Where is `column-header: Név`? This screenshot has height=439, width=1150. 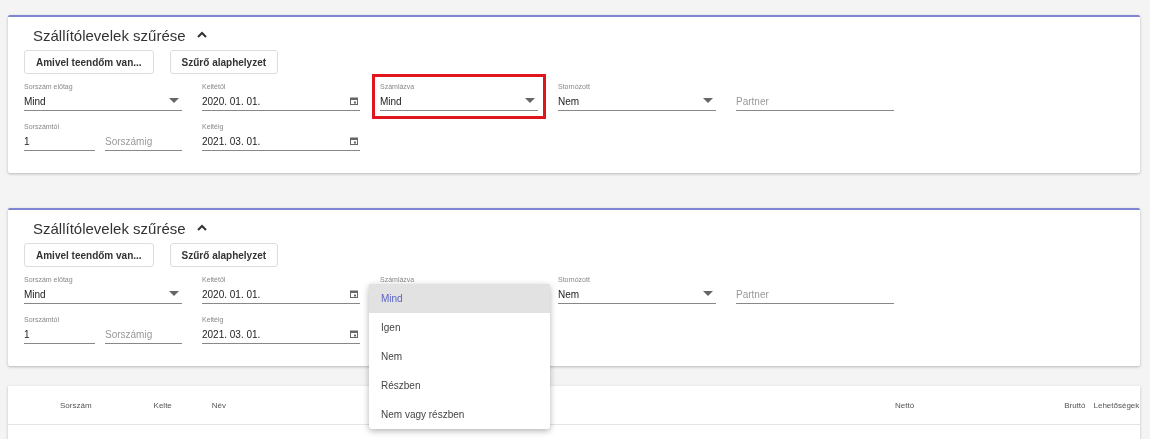 column-header: Név is located at coordinates (219, 405).